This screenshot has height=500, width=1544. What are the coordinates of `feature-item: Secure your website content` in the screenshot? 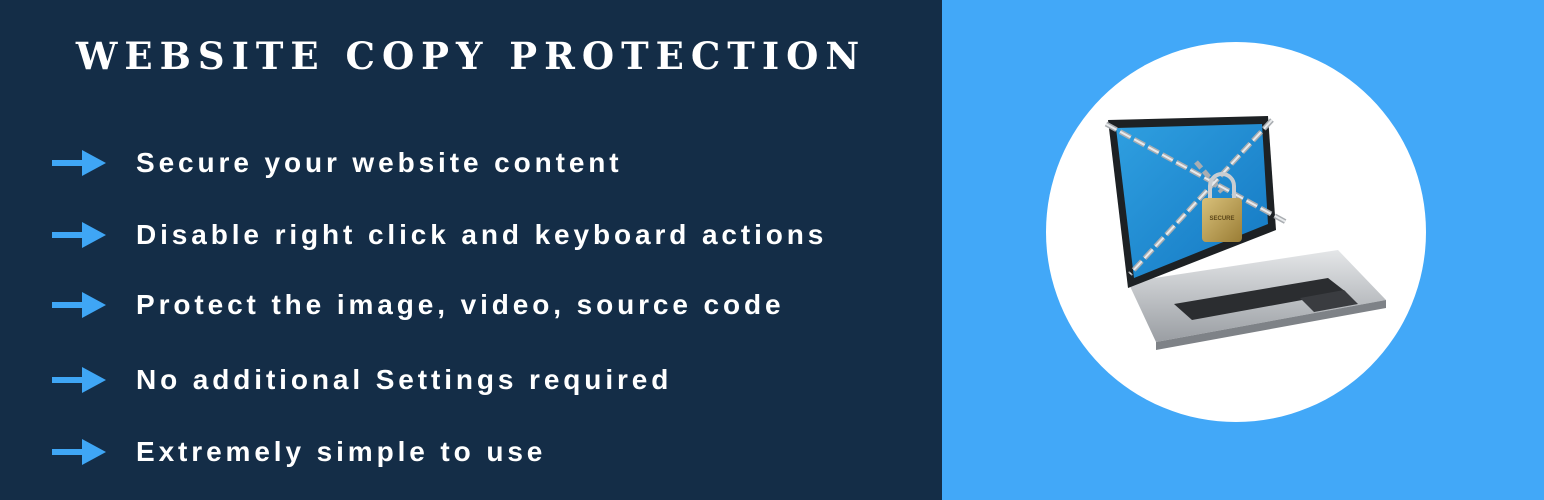 It's located at (337, 163).